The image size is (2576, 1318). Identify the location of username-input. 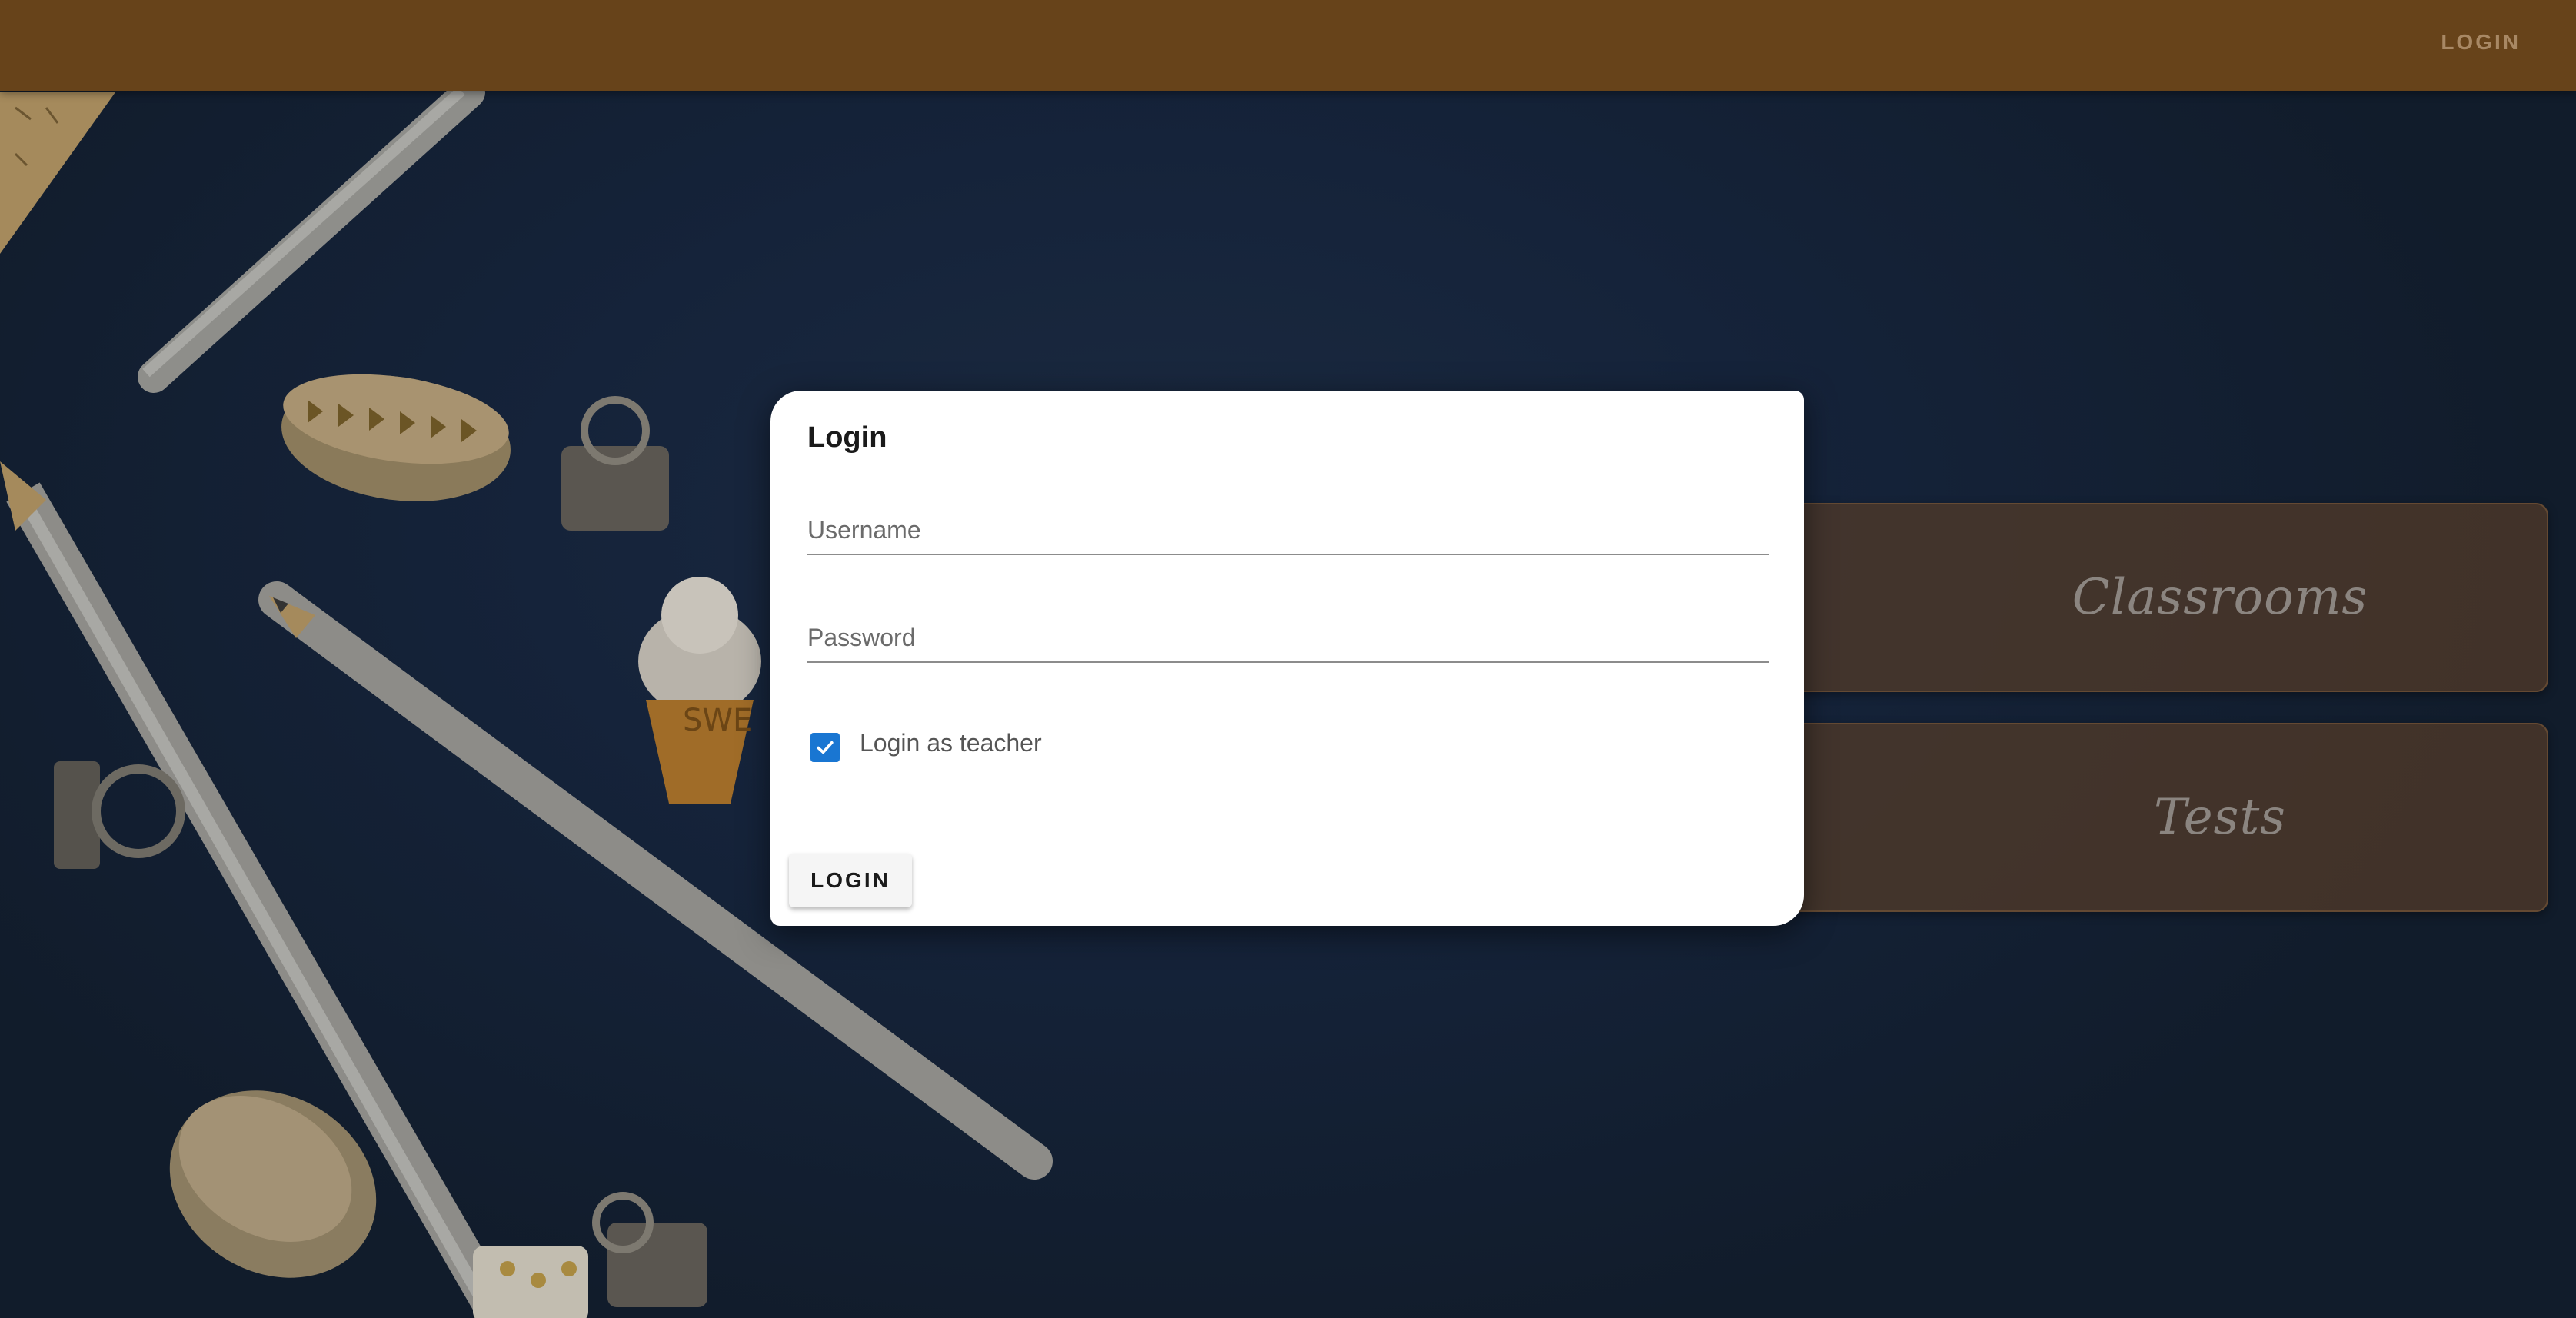
(1288, 530).